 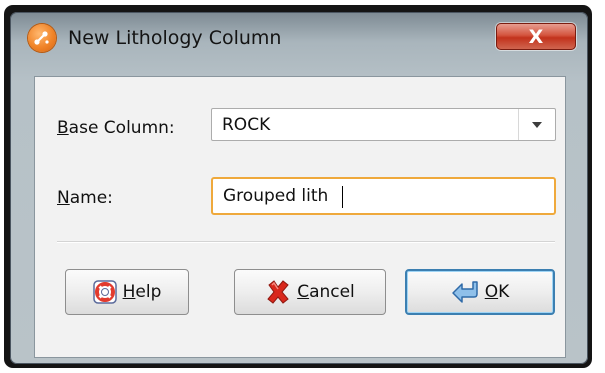 What do you see at coordinates (383, 196) in the screenshot?
I see `name-input` at bounding box center [383, 196].